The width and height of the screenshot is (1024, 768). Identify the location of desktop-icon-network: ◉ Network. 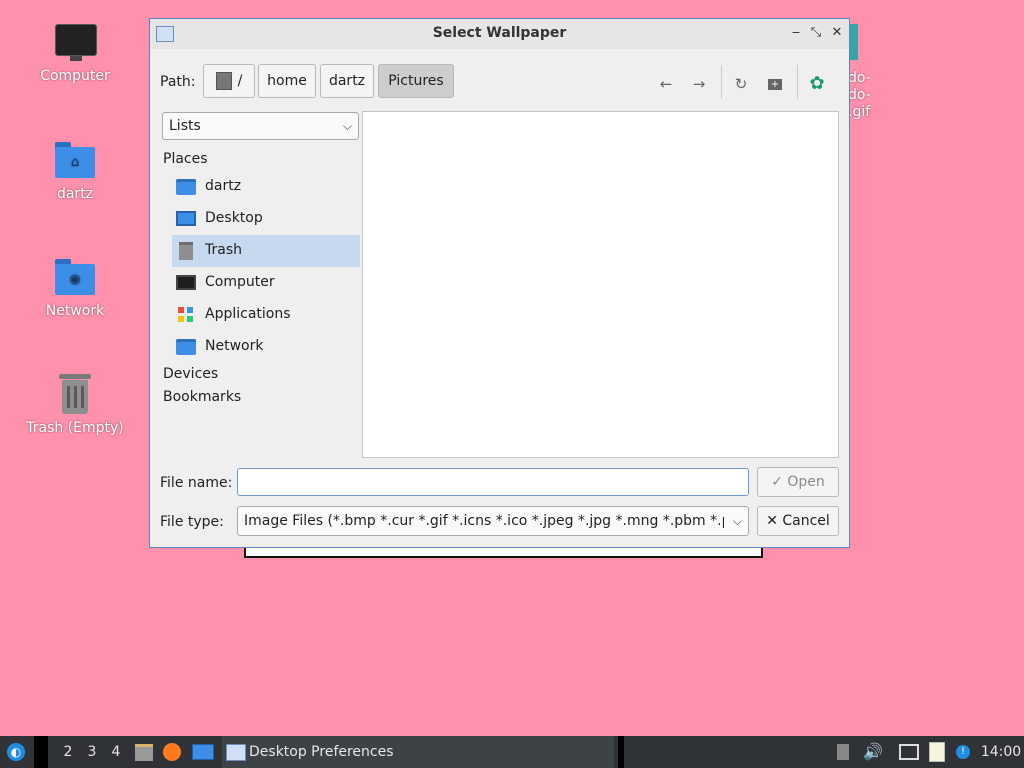
(75, 287).